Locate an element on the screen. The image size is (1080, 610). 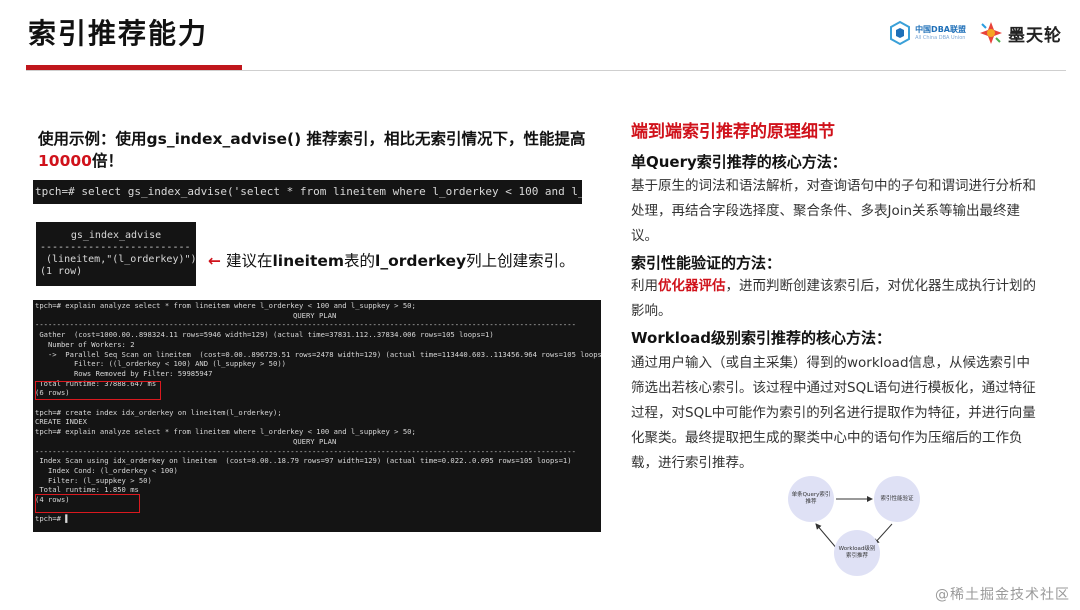
plan-line: Rows Removed by Filter: 59985947 is located at coordinates (124, 373).